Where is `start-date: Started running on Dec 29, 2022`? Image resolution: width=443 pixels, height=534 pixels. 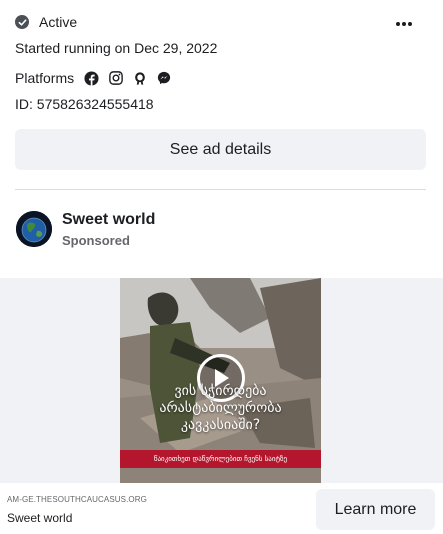 start-date: Started running on Dec 29, 2022 is located at coordinates (116, 48).